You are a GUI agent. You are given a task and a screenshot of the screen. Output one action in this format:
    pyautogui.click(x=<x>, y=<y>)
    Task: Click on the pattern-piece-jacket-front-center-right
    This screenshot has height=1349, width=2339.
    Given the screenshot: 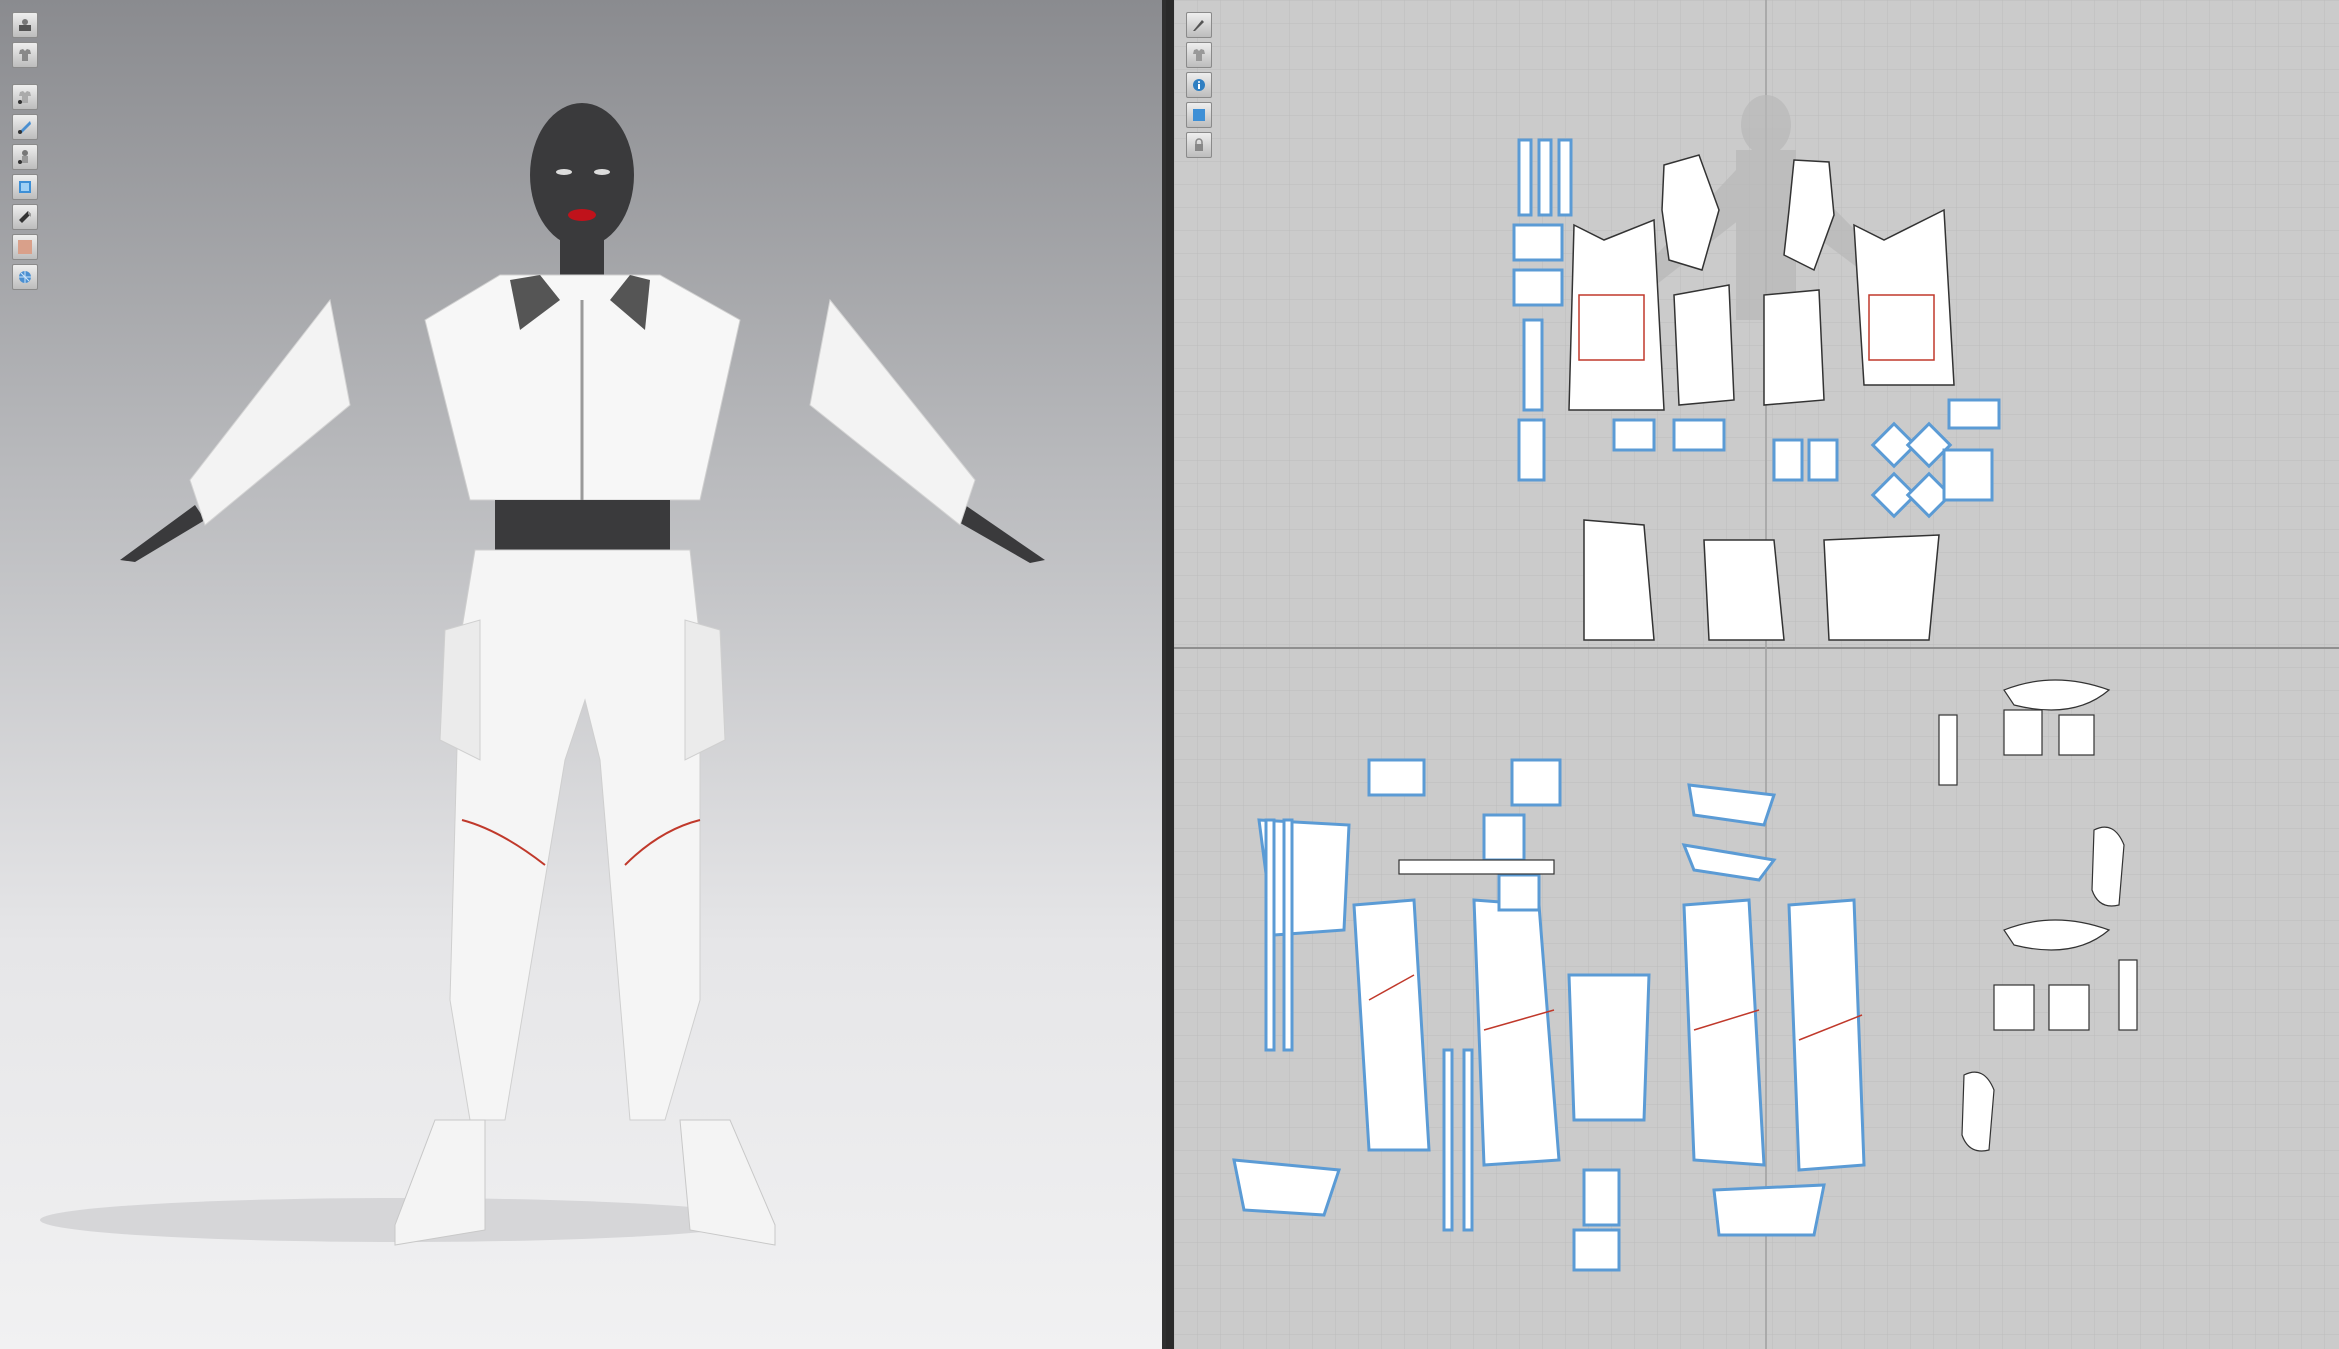 What is the action you would take?
    pyautogui.click(x=1794, y=347)
    